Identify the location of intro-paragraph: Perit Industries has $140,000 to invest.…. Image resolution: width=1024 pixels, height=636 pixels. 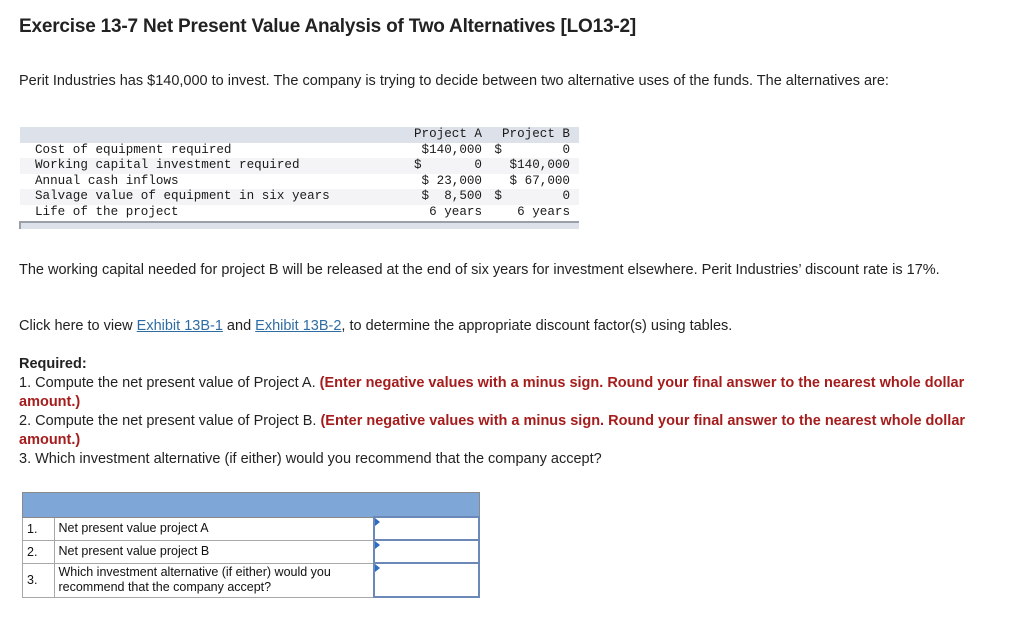
(454, 81).